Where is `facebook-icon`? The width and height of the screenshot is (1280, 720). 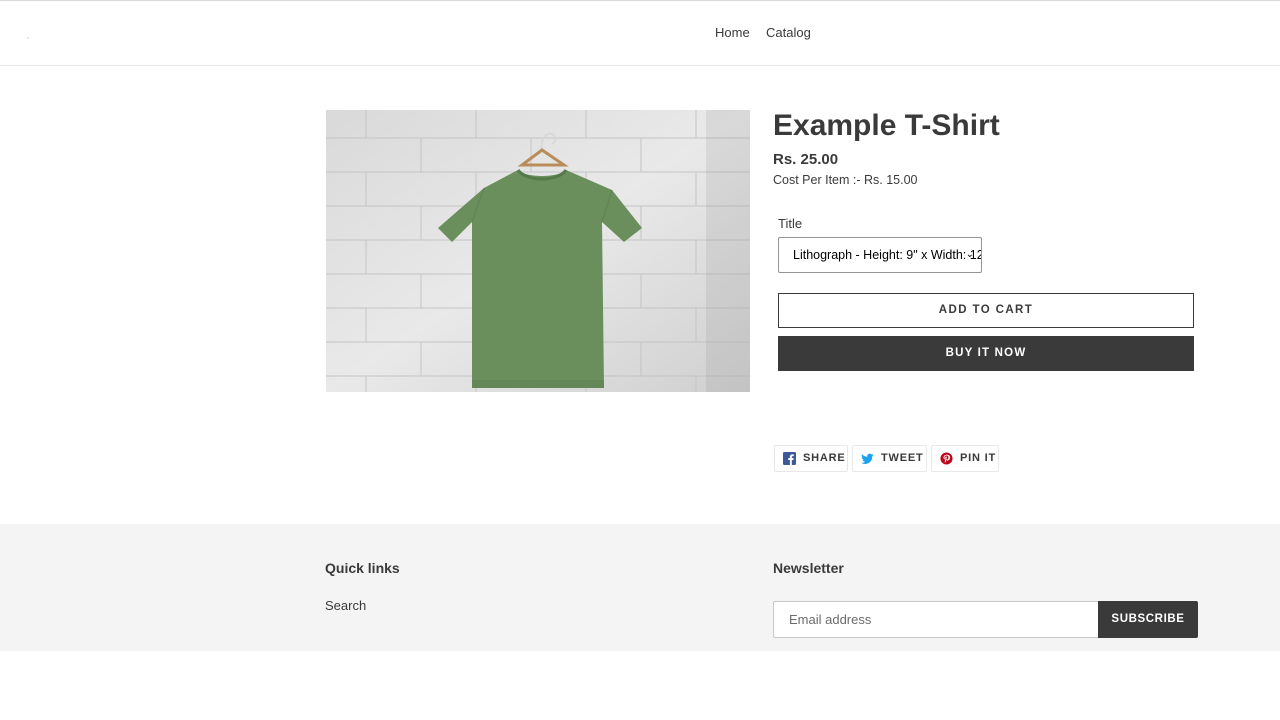 facebook-icon is located at coordinates (789, 458).